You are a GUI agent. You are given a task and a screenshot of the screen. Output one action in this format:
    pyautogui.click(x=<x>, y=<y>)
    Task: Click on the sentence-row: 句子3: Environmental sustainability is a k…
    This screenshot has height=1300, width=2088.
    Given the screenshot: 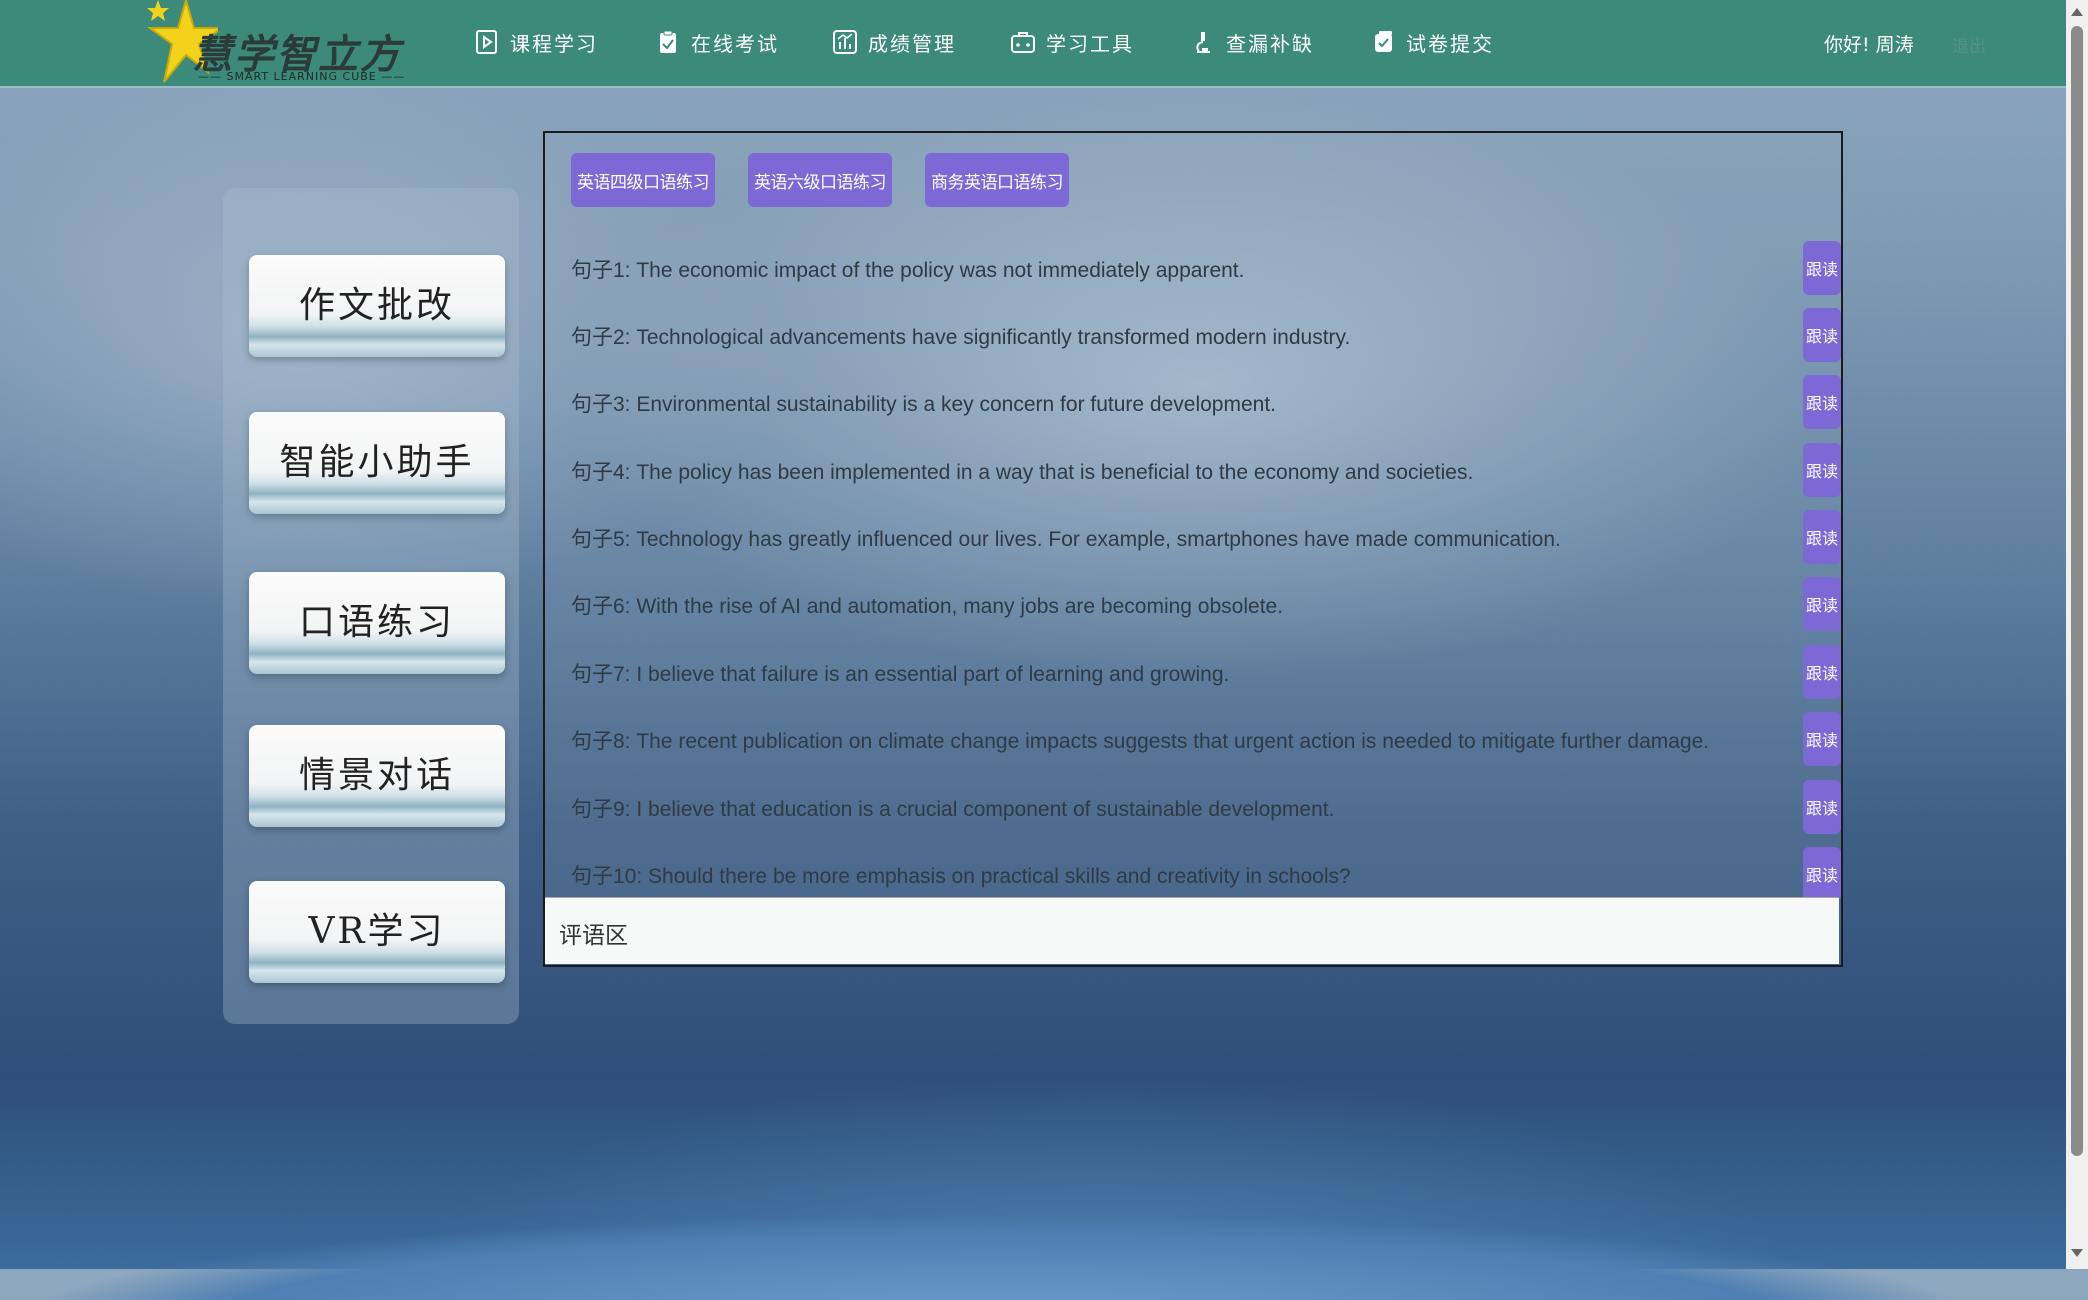 What is the action you would take?
    pyautogui.click(x=1193, y=400)
    